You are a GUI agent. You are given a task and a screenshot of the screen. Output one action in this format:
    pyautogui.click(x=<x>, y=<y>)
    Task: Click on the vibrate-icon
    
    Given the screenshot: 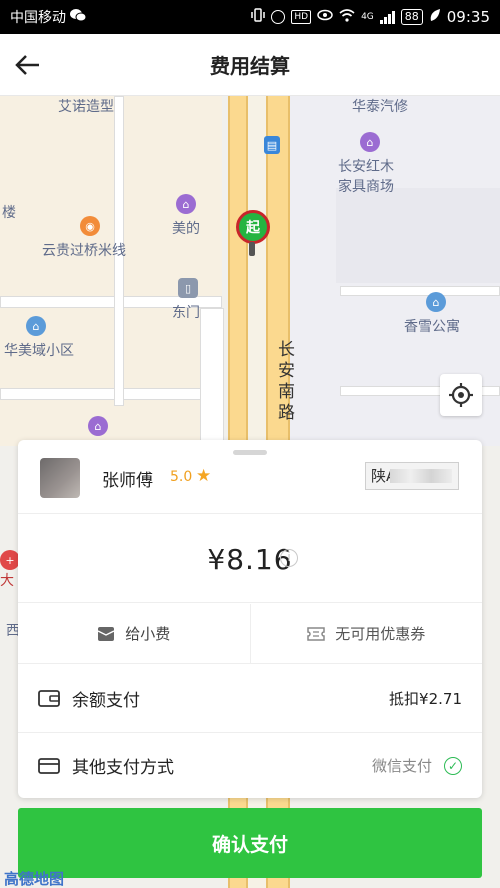 What is the action you would take?
    pyautogui.click(x=258, y=17)
    